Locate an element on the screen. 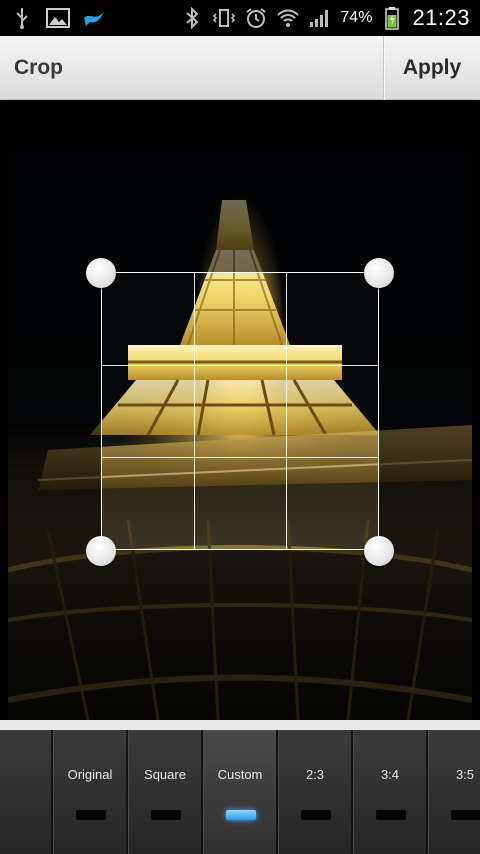  gallery-icon is located at coordinates (58, 18).